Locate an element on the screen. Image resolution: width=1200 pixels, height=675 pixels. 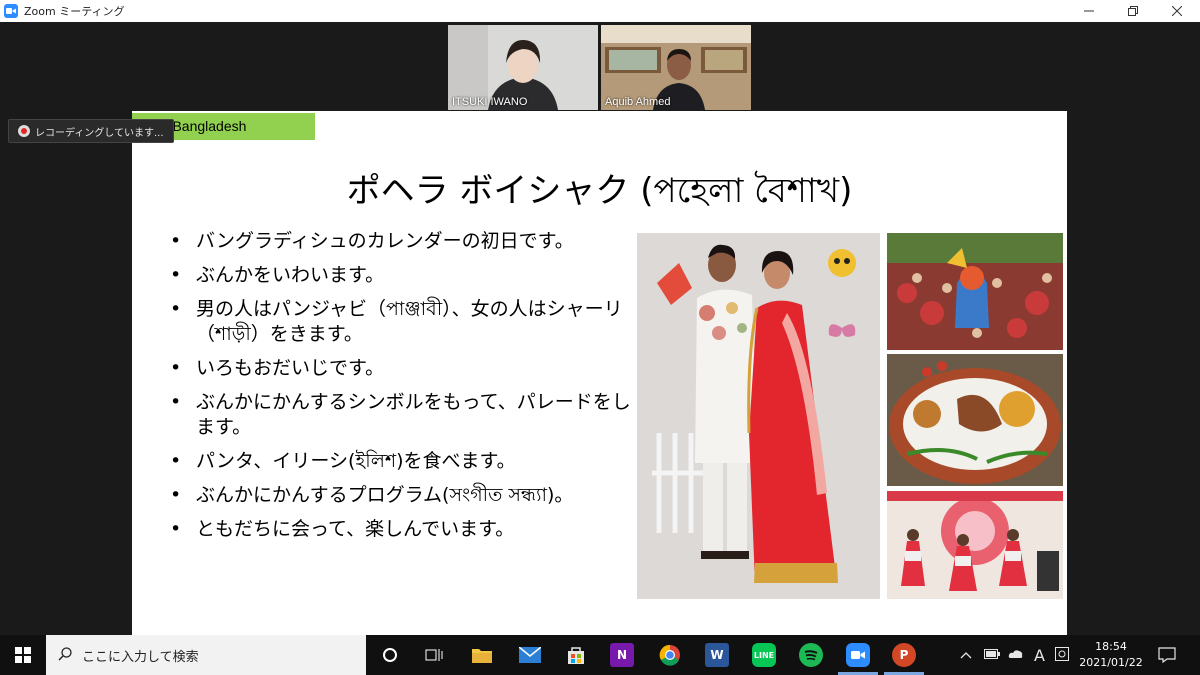
taskbar-search-box: ここに入力して検索 is located at coordinates (206, 655).